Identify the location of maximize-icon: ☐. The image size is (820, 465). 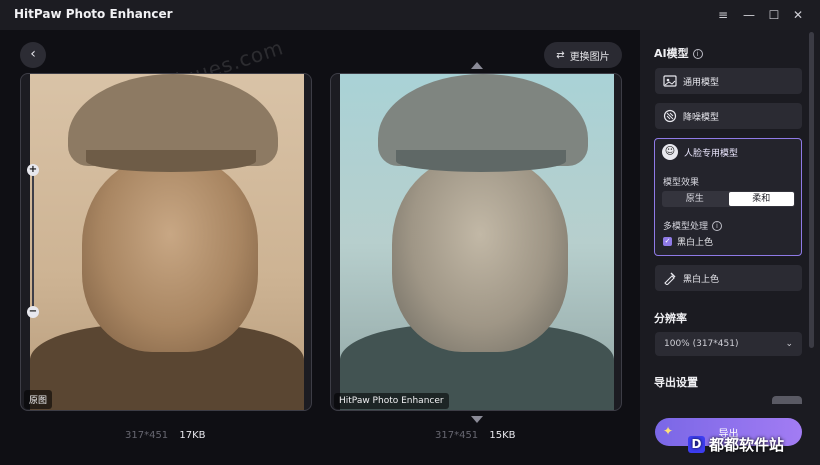
(774, 15).